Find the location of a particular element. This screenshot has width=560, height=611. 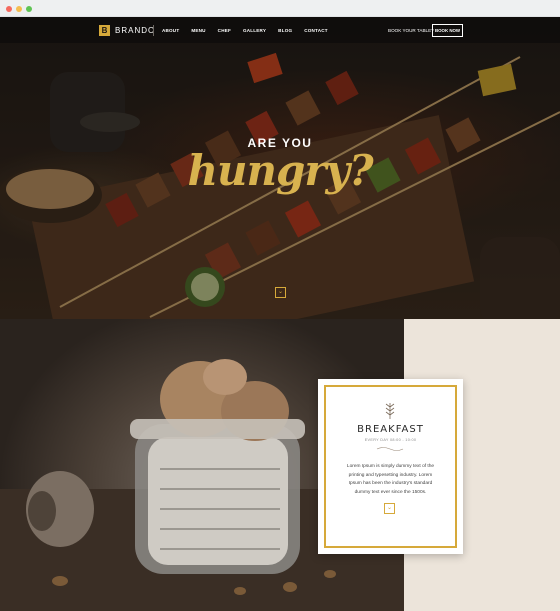

maximize-window-dot is located at coordinates (29, 9).